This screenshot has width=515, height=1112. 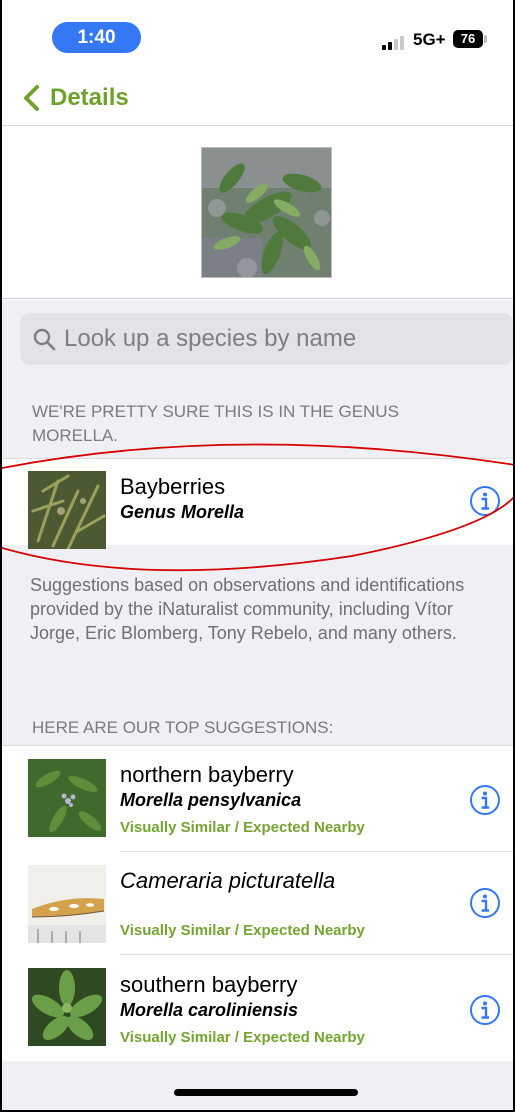 What do you see at coordinates (429, 39) in the screenshot?
I see `network-label: 5G+` at bounding box center [429, 39].